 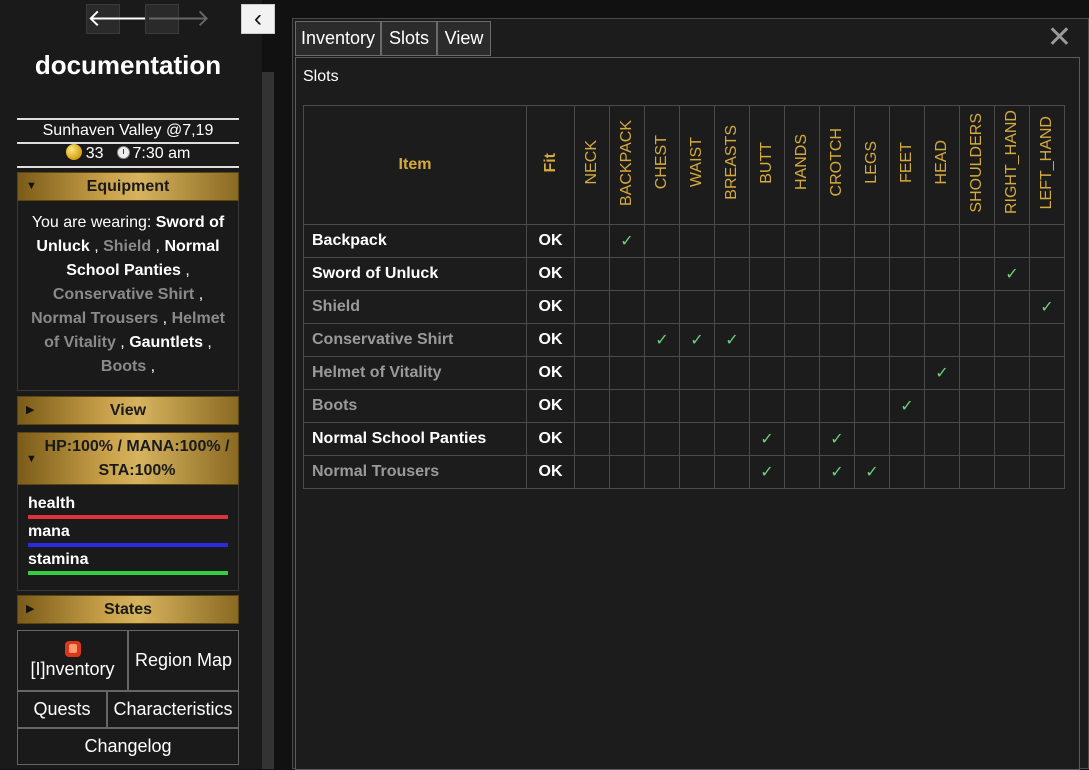 I want to click on column-header-label: LEGS, so click(x=871, y=162).